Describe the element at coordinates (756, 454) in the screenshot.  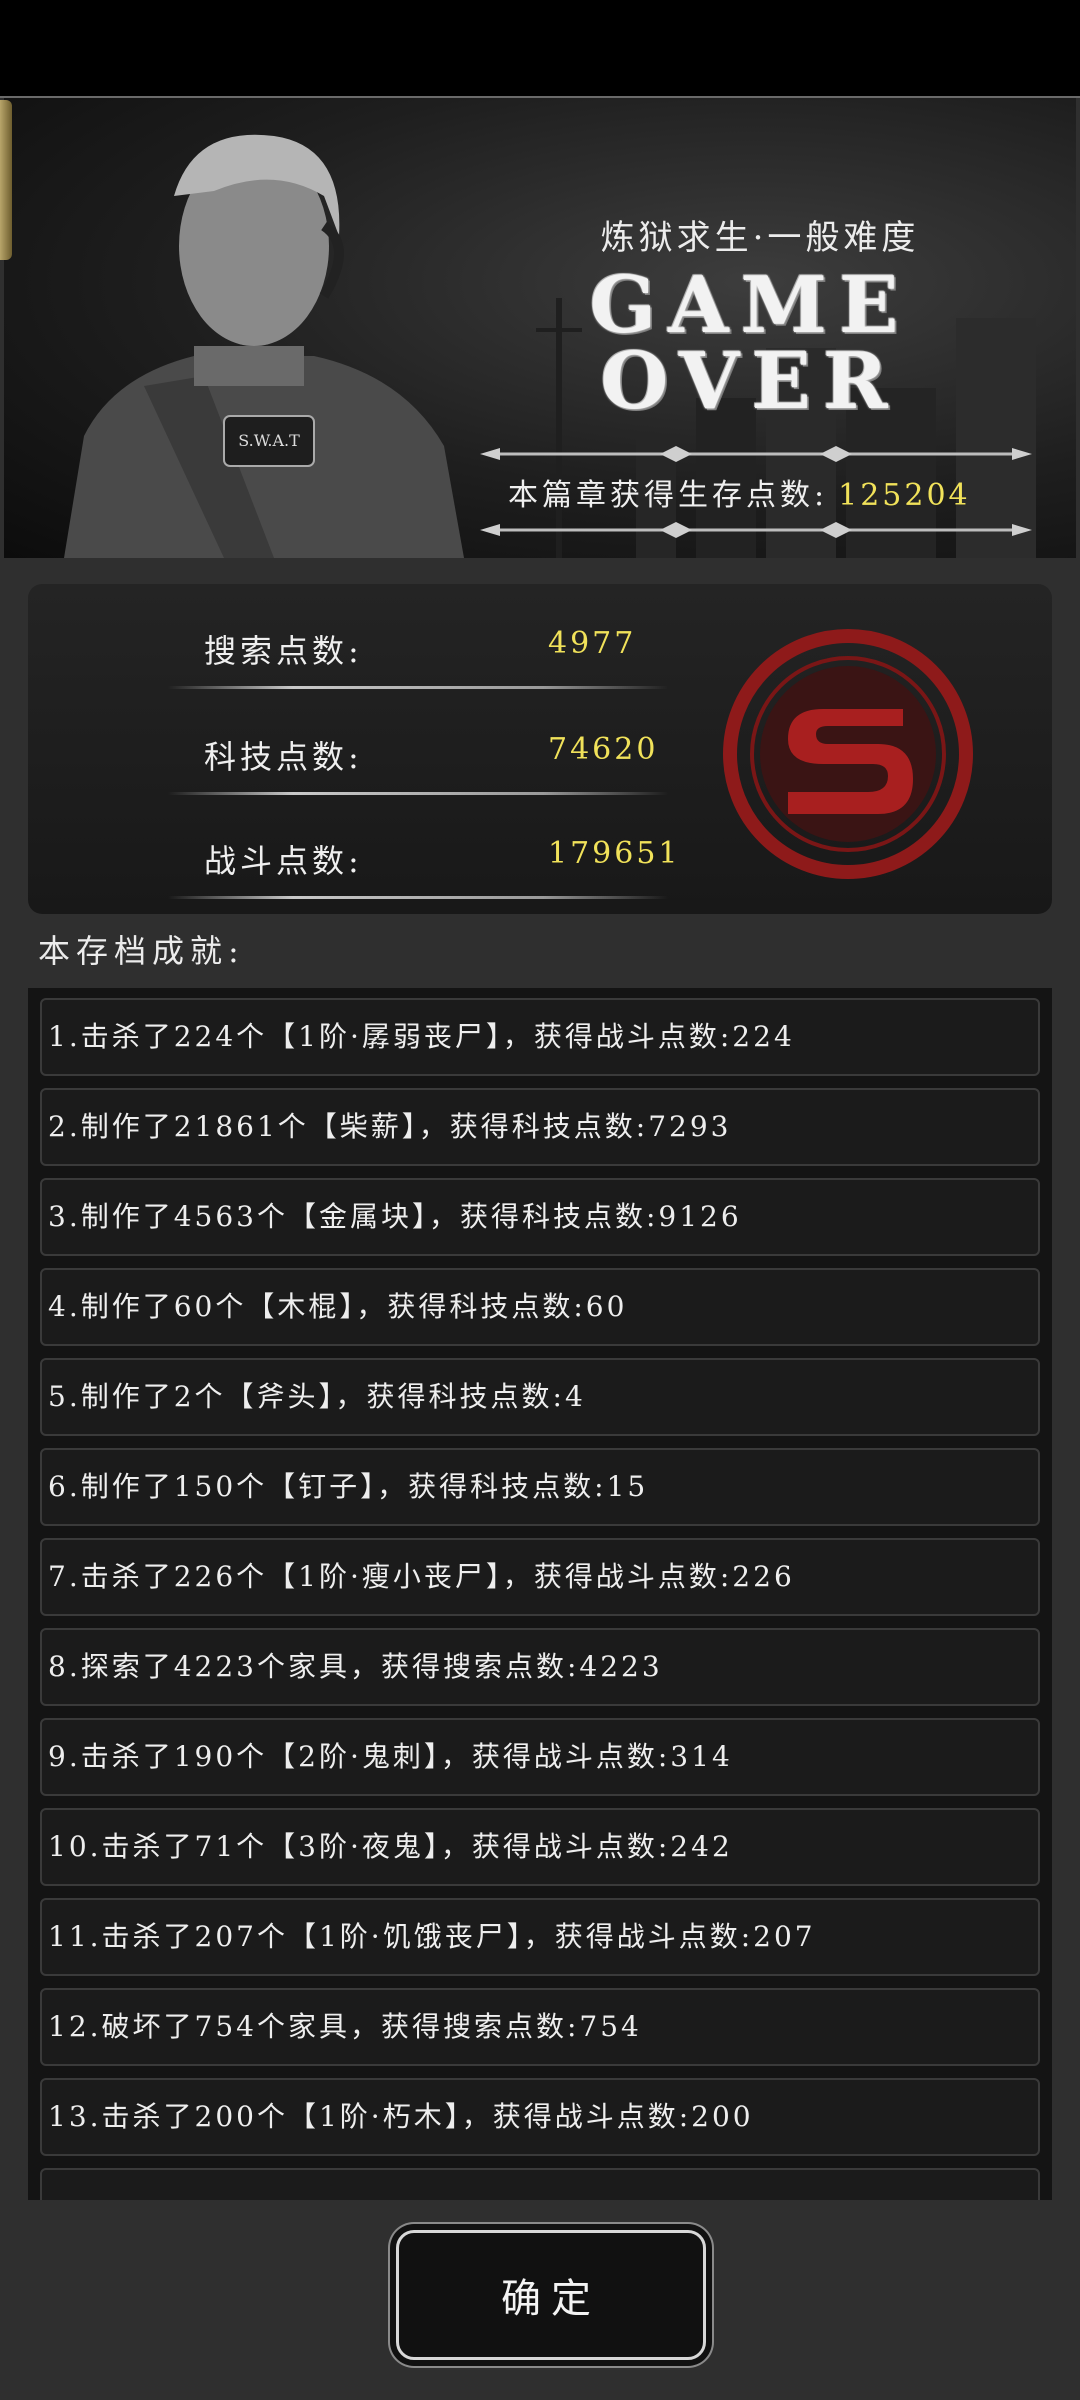
I see `ornament-divider-top` at that location.